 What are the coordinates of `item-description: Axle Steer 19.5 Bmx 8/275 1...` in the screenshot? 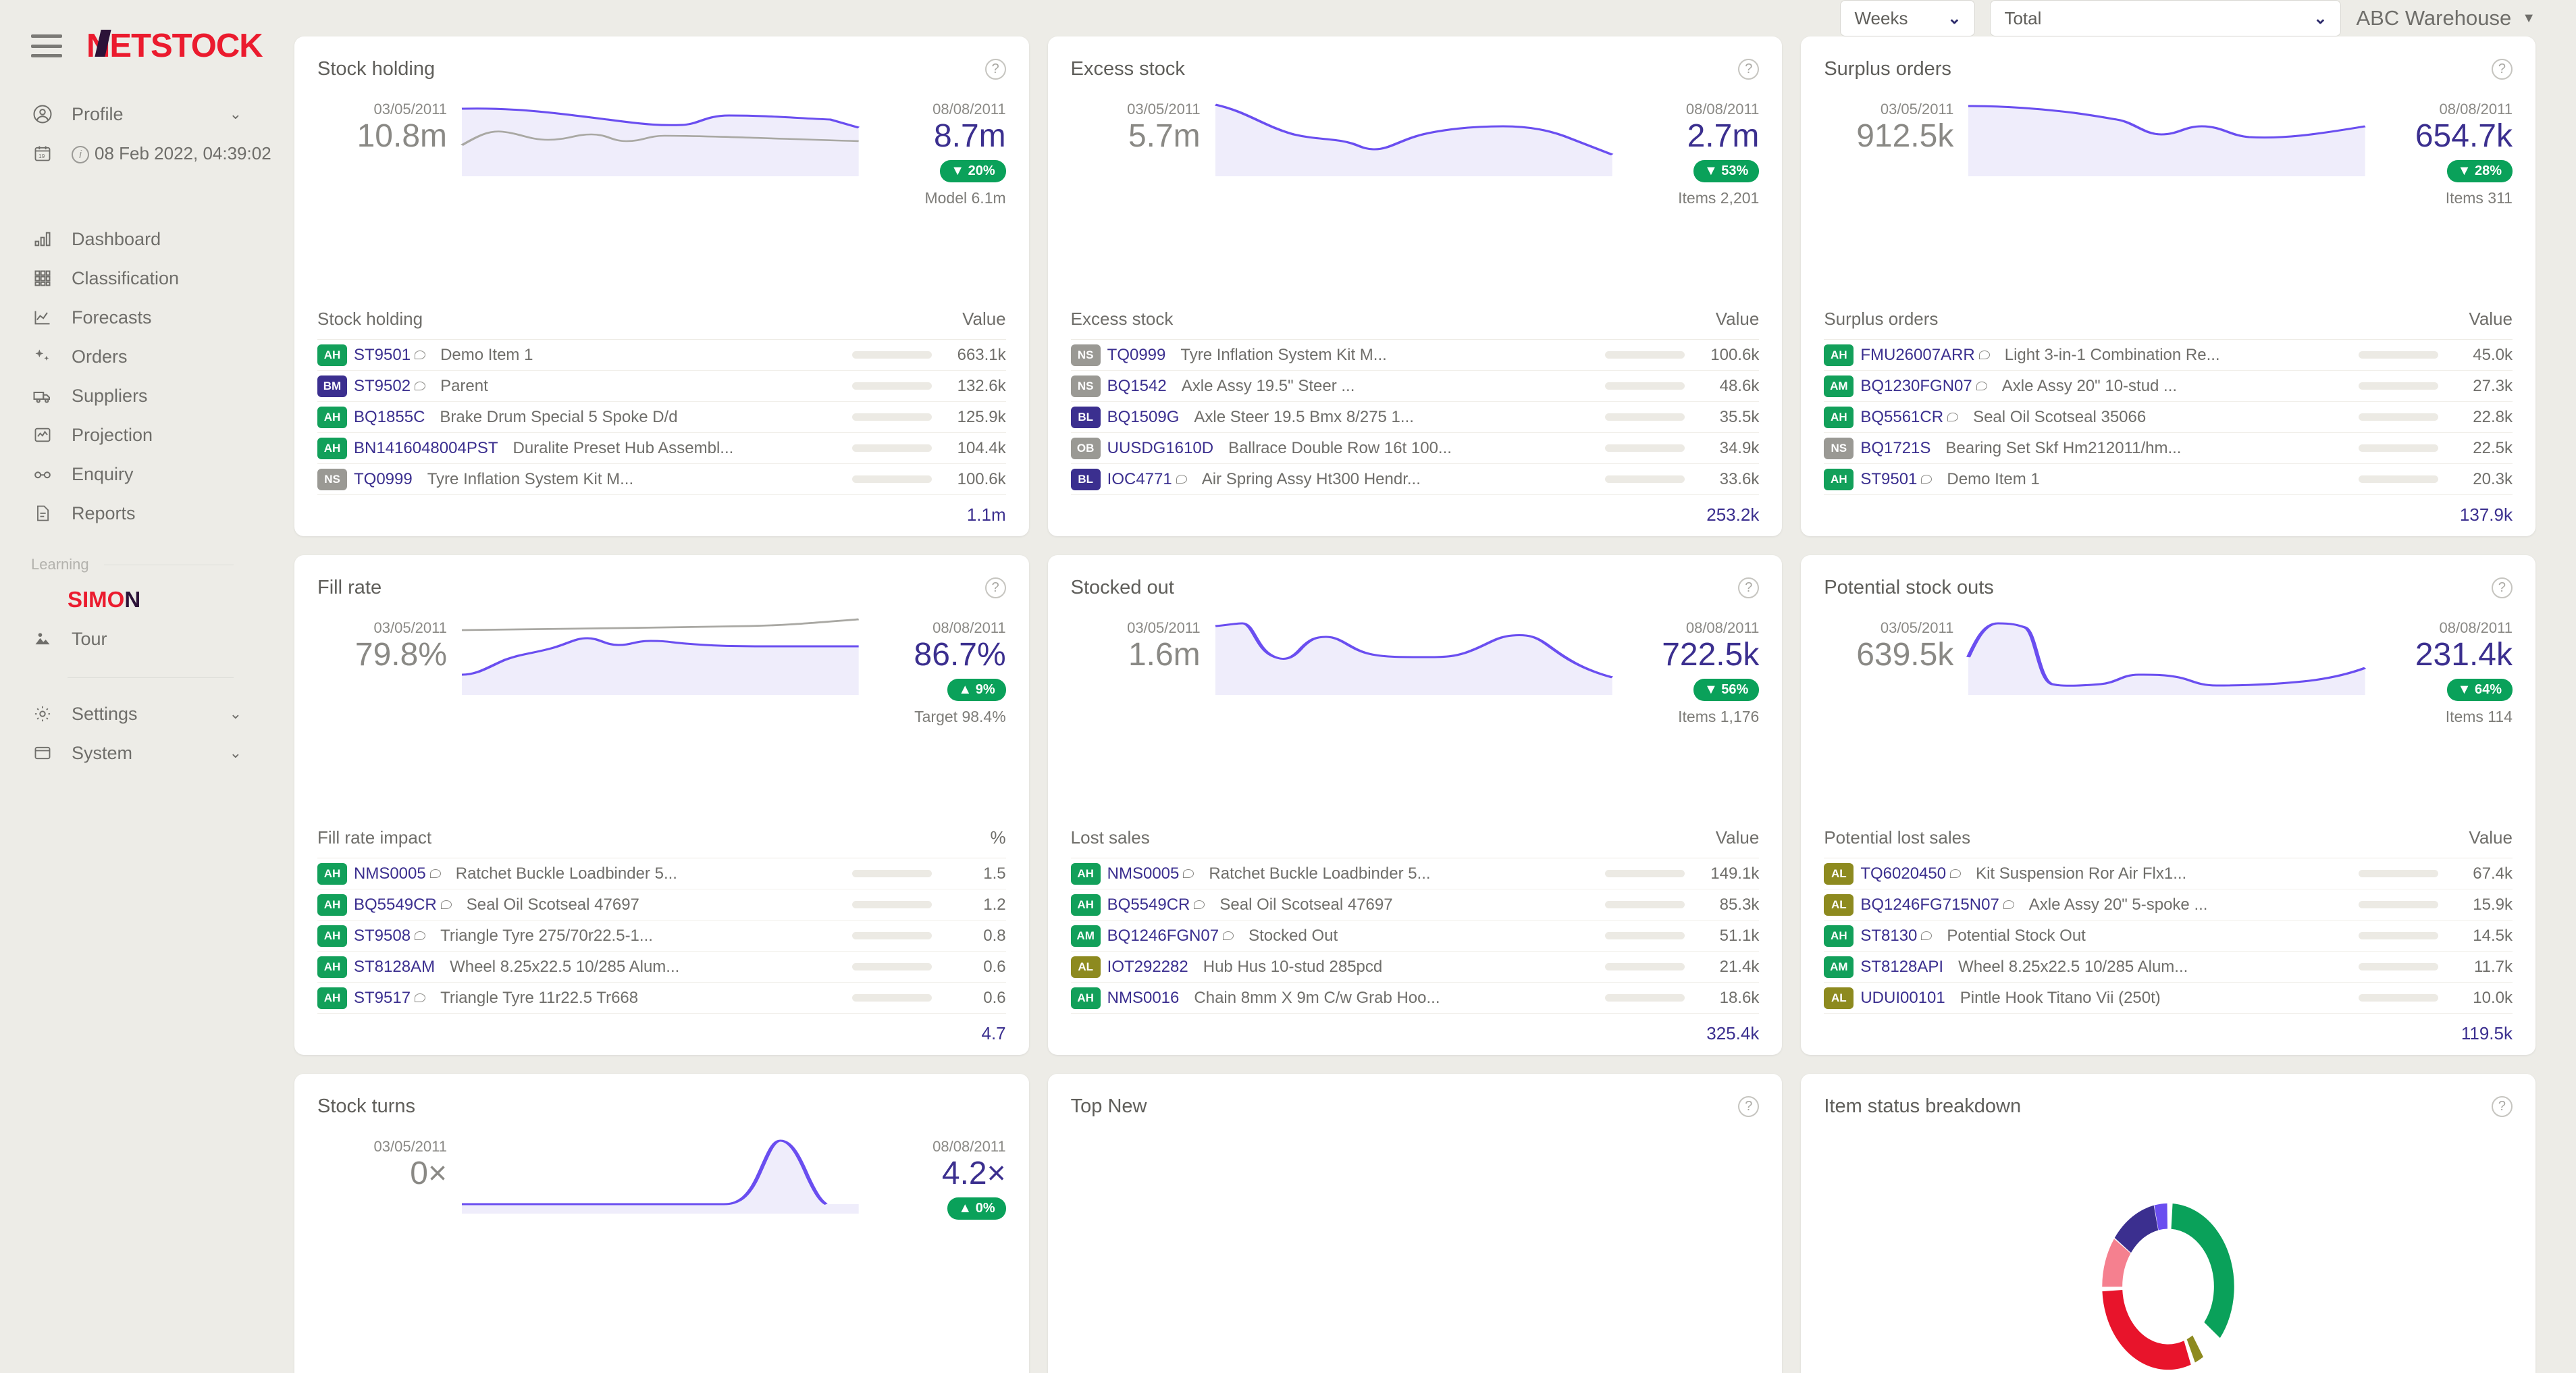 It's located at (1304, 416).